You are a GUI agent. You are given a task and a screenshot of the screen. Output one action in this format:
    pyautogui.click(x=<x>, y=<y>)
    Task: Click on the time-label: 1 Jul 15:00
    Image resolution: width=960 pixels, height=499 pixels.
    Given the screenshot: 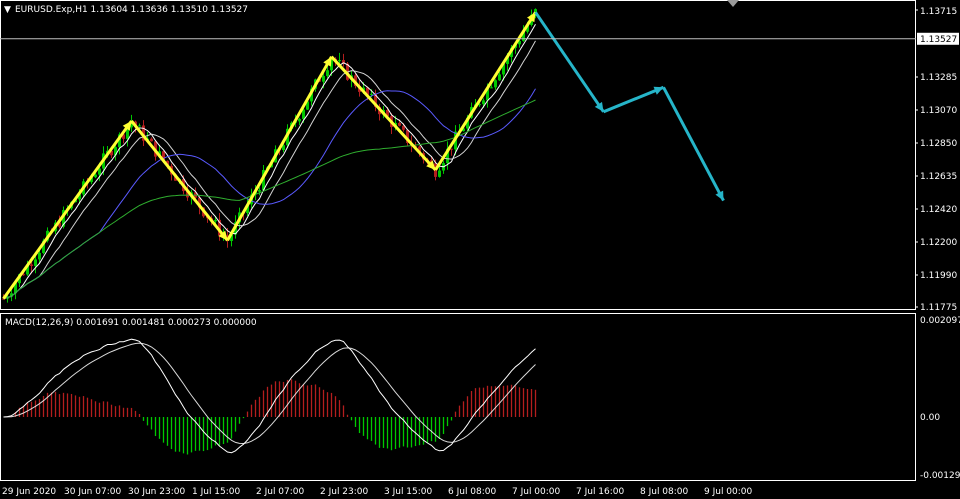 What is the action you would take?
    pyautogui.click(x=216, y=492)
    